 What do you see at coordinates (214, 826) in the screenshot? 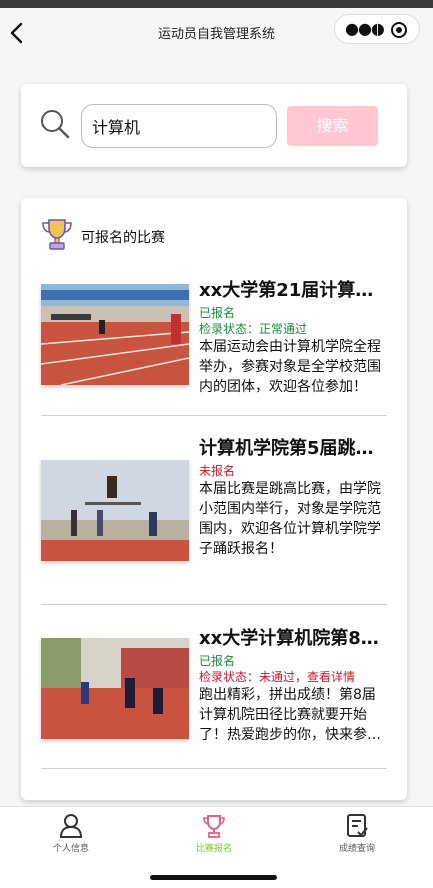
I see `trophy-tab-icon` at bounding box center [214, 826].